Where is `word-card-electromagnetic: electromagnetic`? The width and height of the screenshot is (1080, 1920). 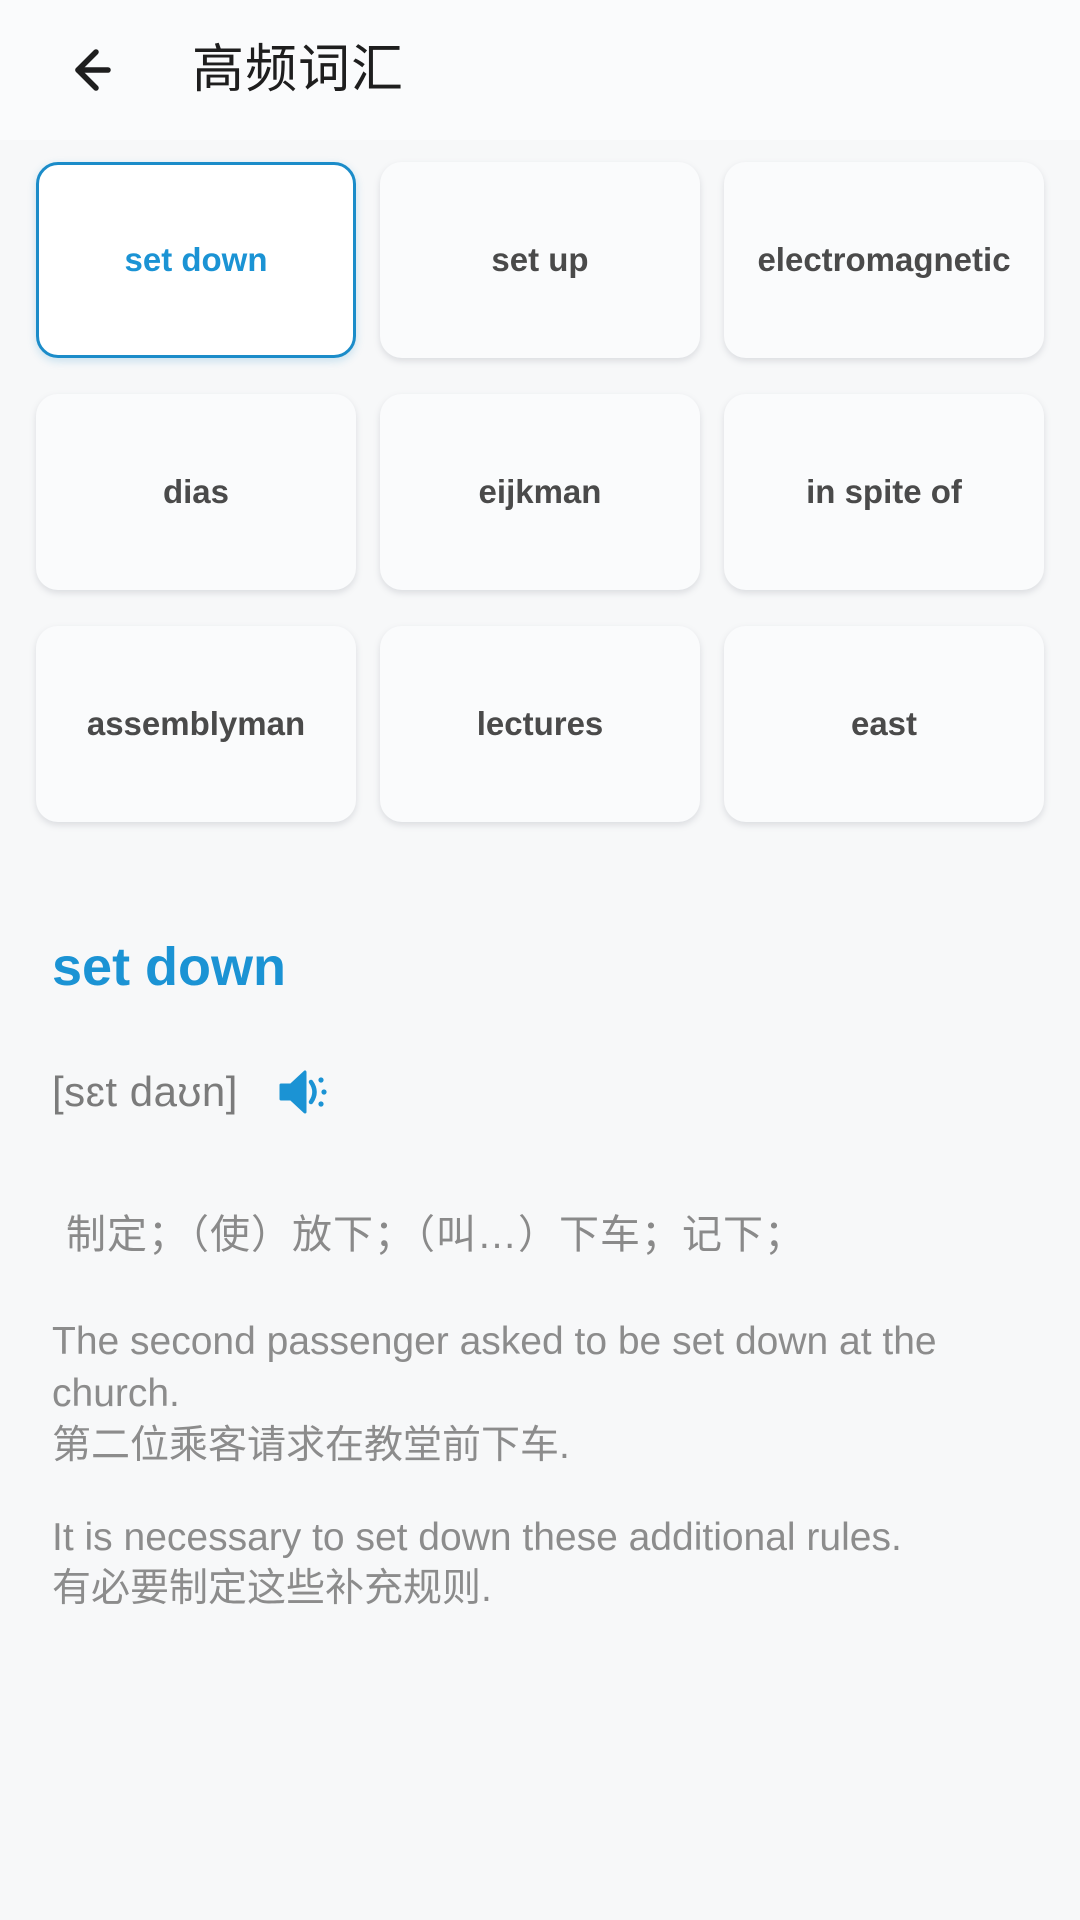
word-card-electromagnetic: electromagnetic is located at coordinates (884, 260).